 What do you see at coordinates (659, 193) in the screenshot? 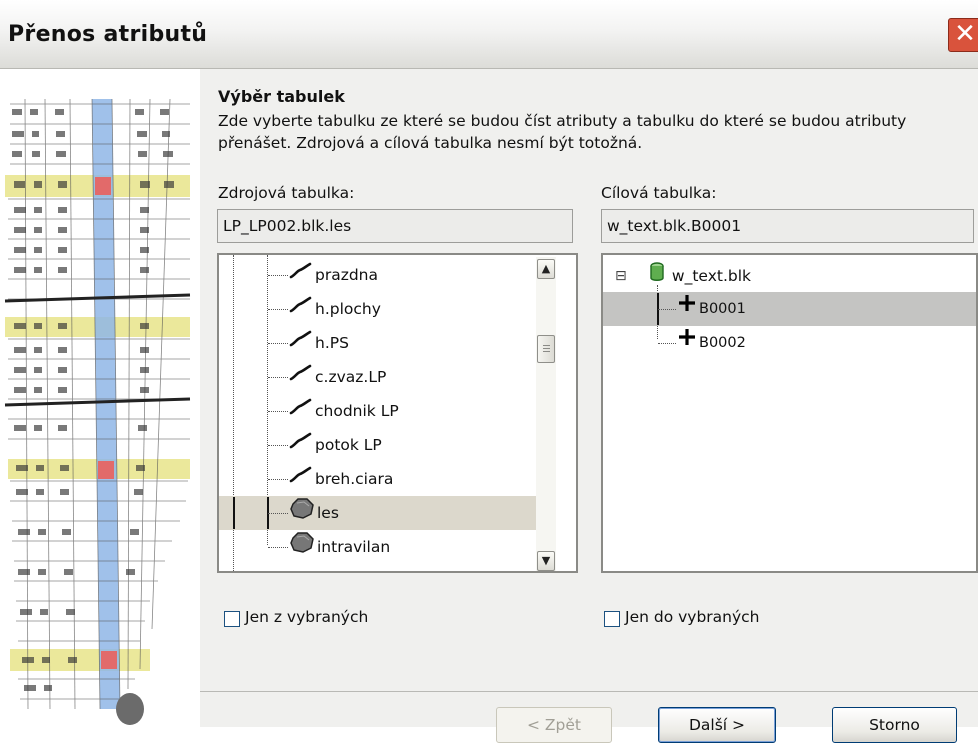
I see `target-table-label: Cílová tabulka:` at bounding box center [659, 193].